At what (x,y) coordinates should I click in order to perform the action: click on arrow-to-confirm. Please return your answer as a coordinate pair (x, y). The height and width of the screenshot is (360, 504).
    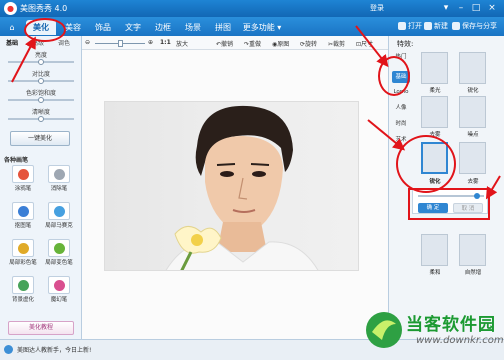
    Looking at the image, I should click on (493, 187).